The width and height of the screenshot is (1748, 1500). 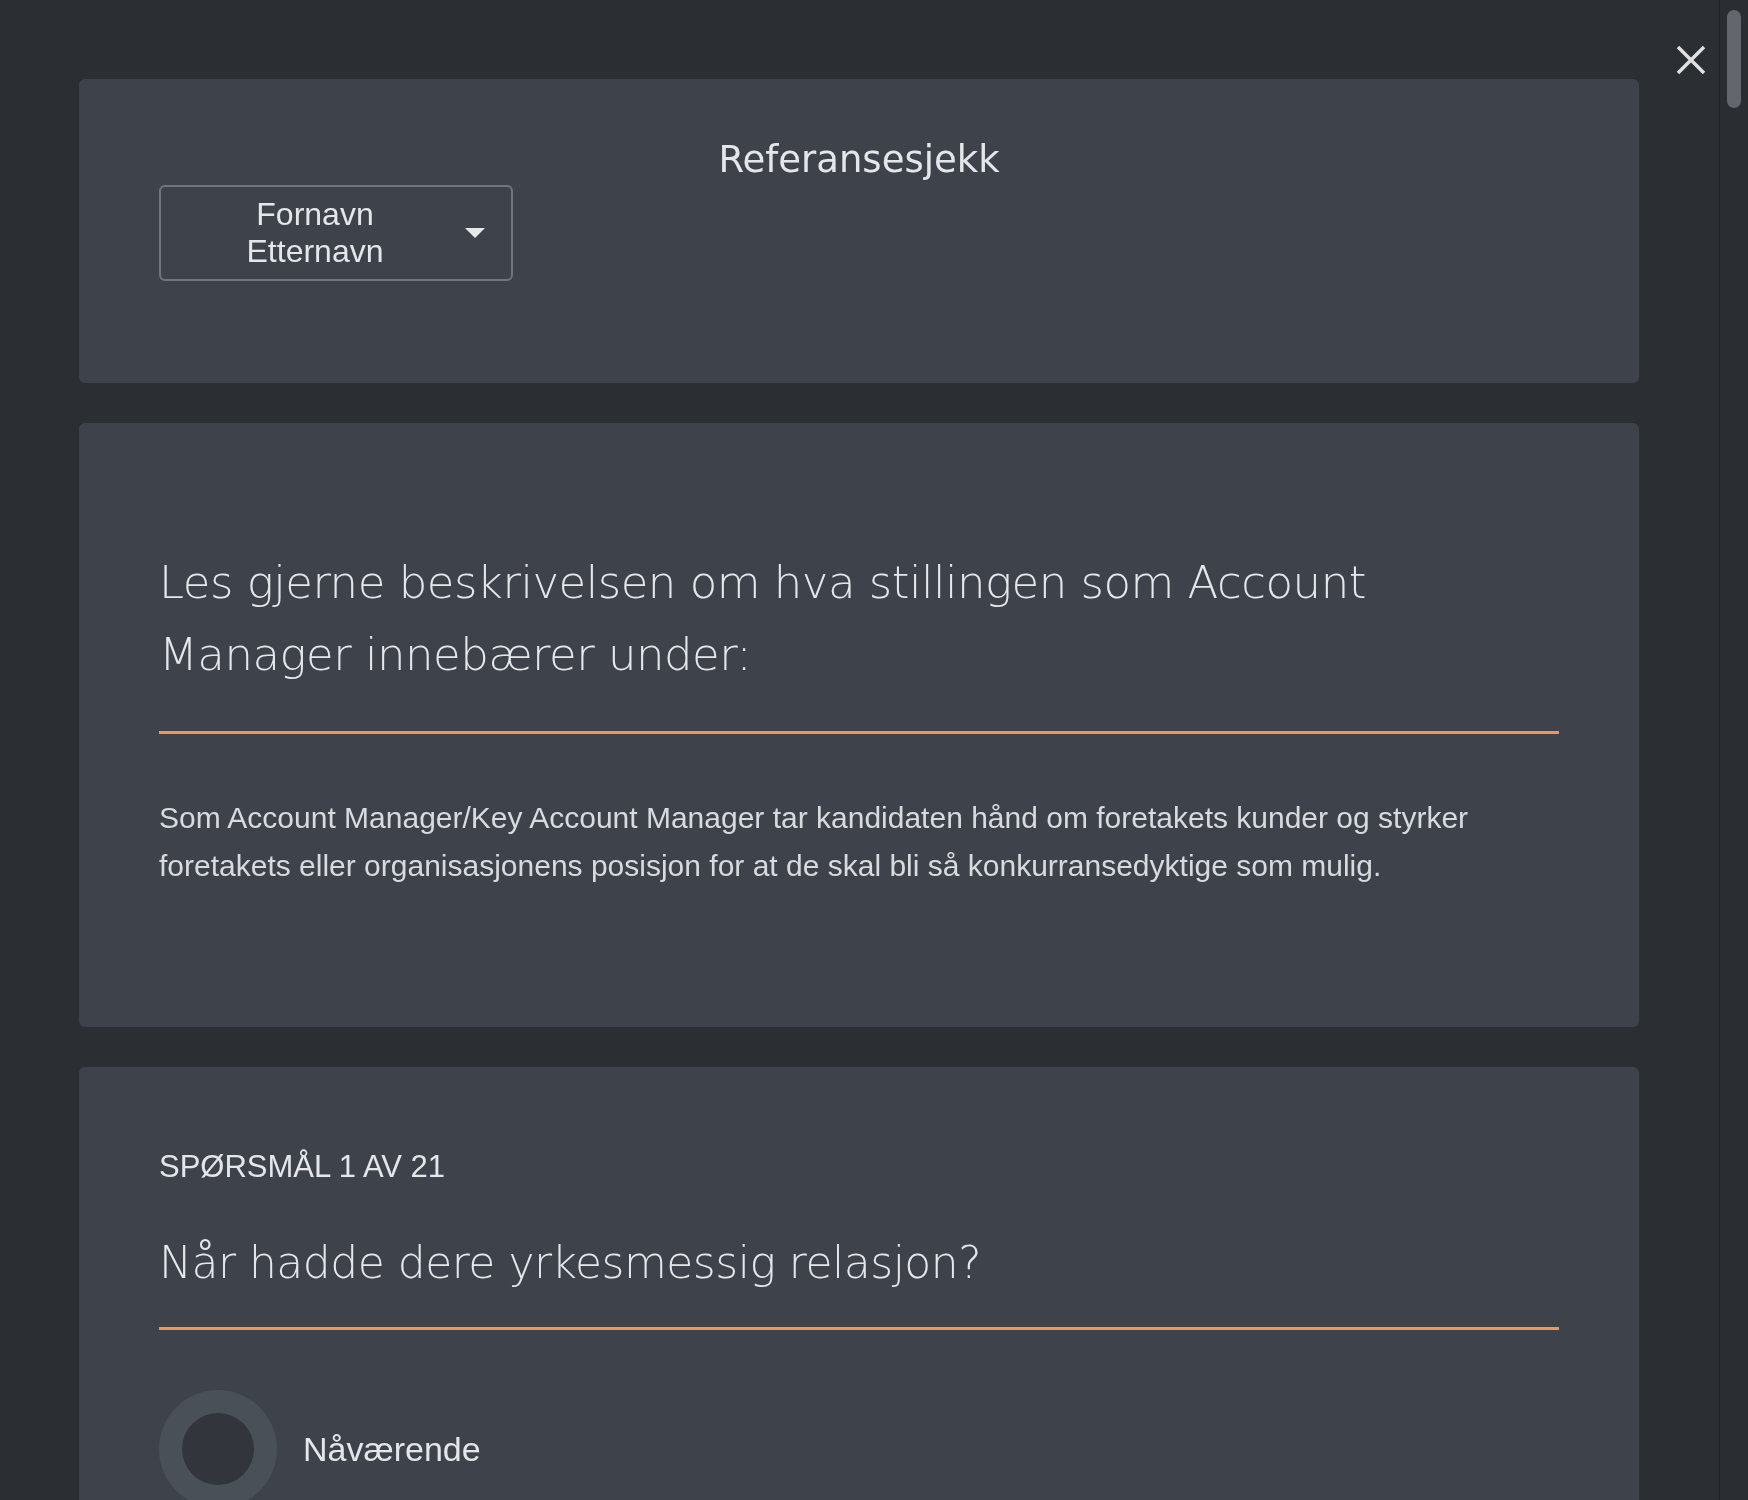 What do you see at coordinates (859, 160) in the screenshot?
I see `page-title: Referansesjekk` at bounding box center [859, 160].